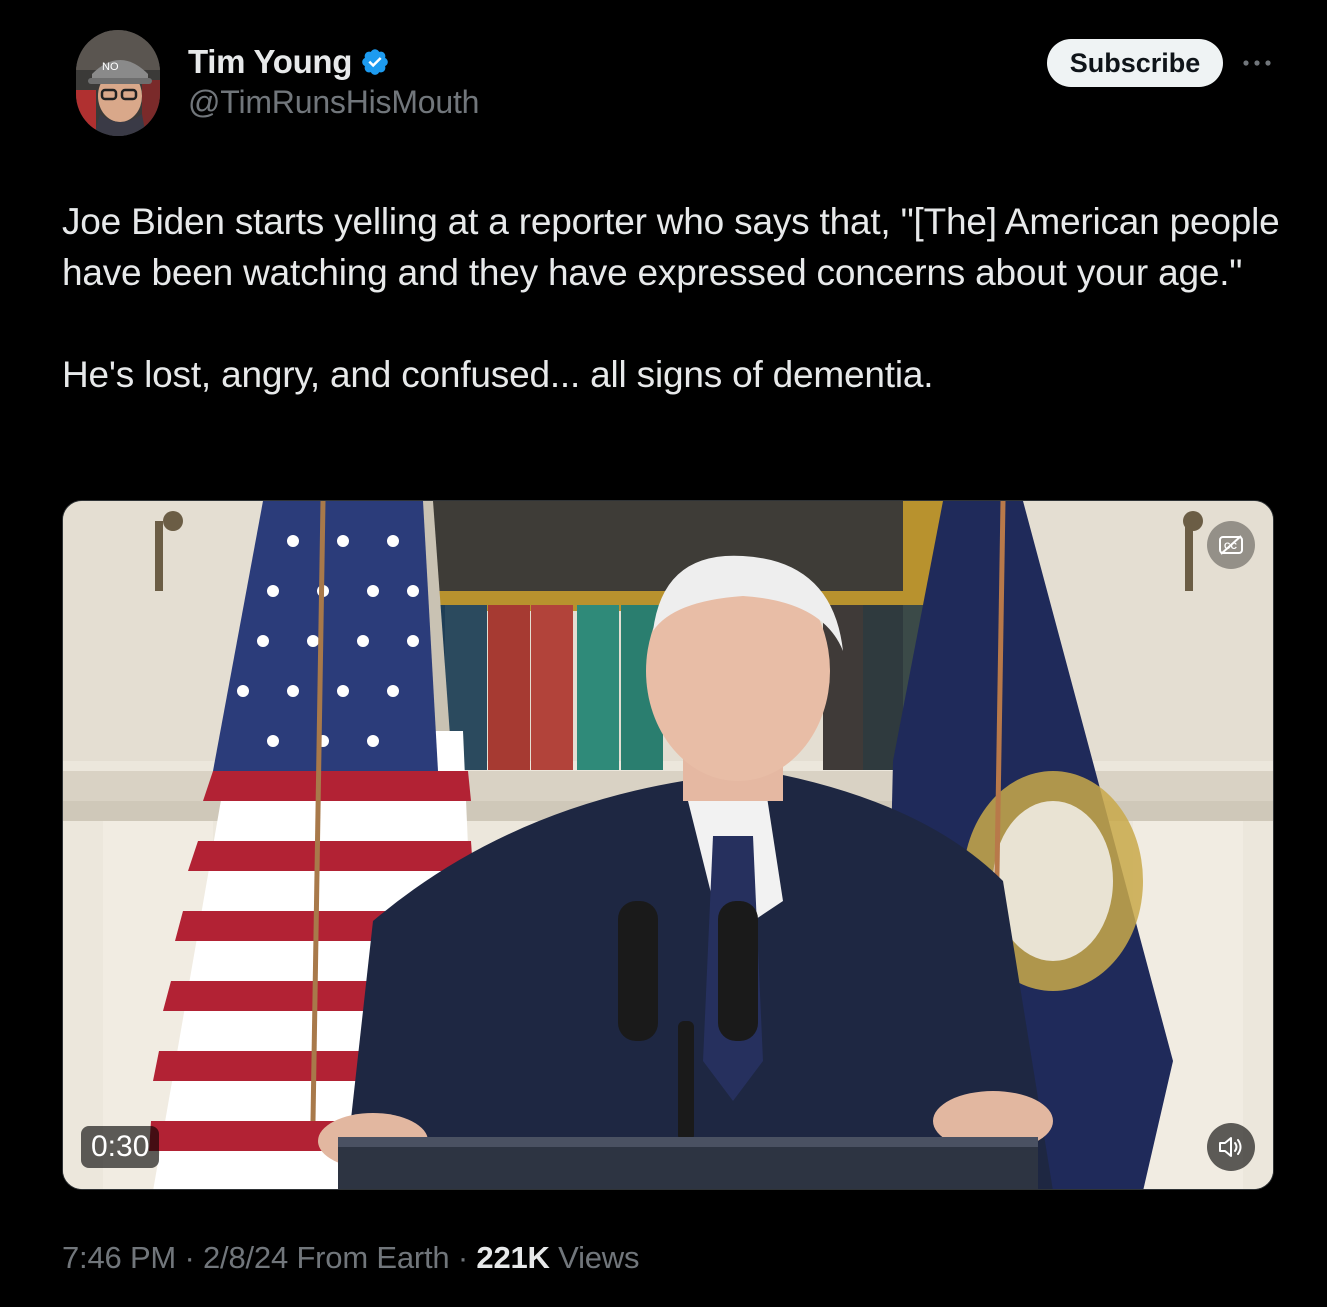 This screenshot has height=1307, width=1327. I want to click on svg-text: NO, so click(110, 67).